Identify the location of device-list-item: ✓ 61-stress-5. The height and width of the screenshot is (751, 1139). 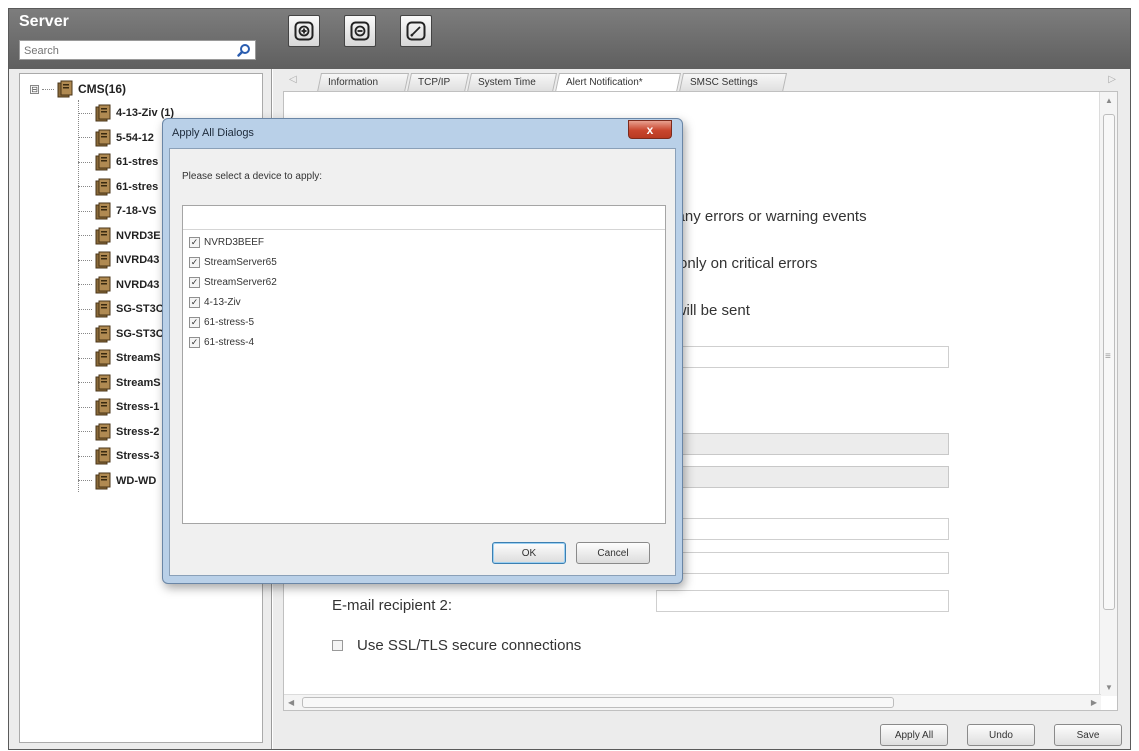
(221, 322).